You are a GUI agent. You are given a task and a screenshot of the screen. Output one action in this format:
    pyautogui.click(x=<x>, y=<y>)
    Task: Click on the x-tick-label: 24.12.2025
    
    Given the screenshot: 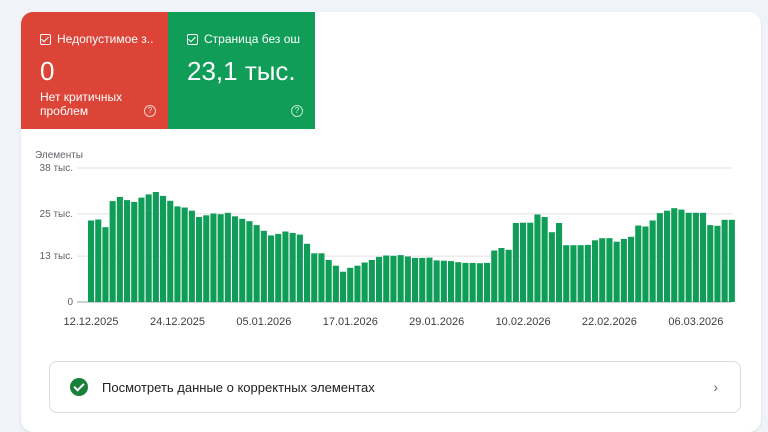 What is the action you would take?
    pyautogui.click(x=177, y=322)
    